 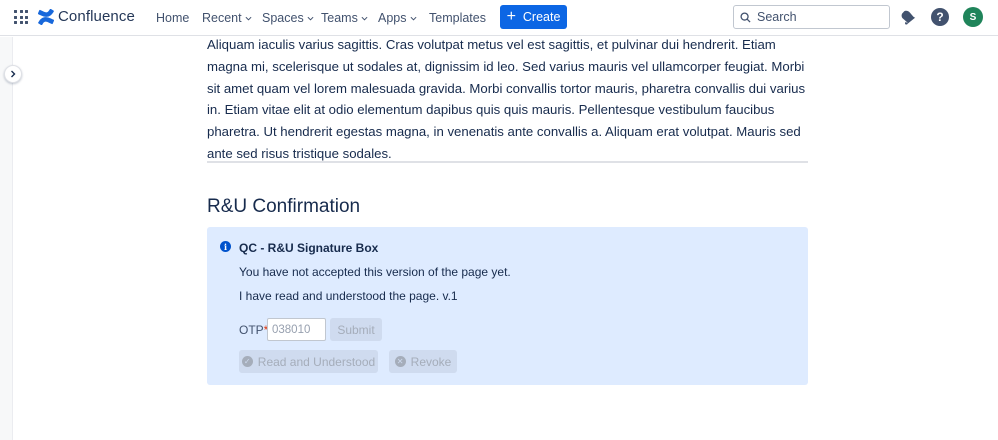 I want to click on nav-teams-label: Teams, so click(x=339, y=18).